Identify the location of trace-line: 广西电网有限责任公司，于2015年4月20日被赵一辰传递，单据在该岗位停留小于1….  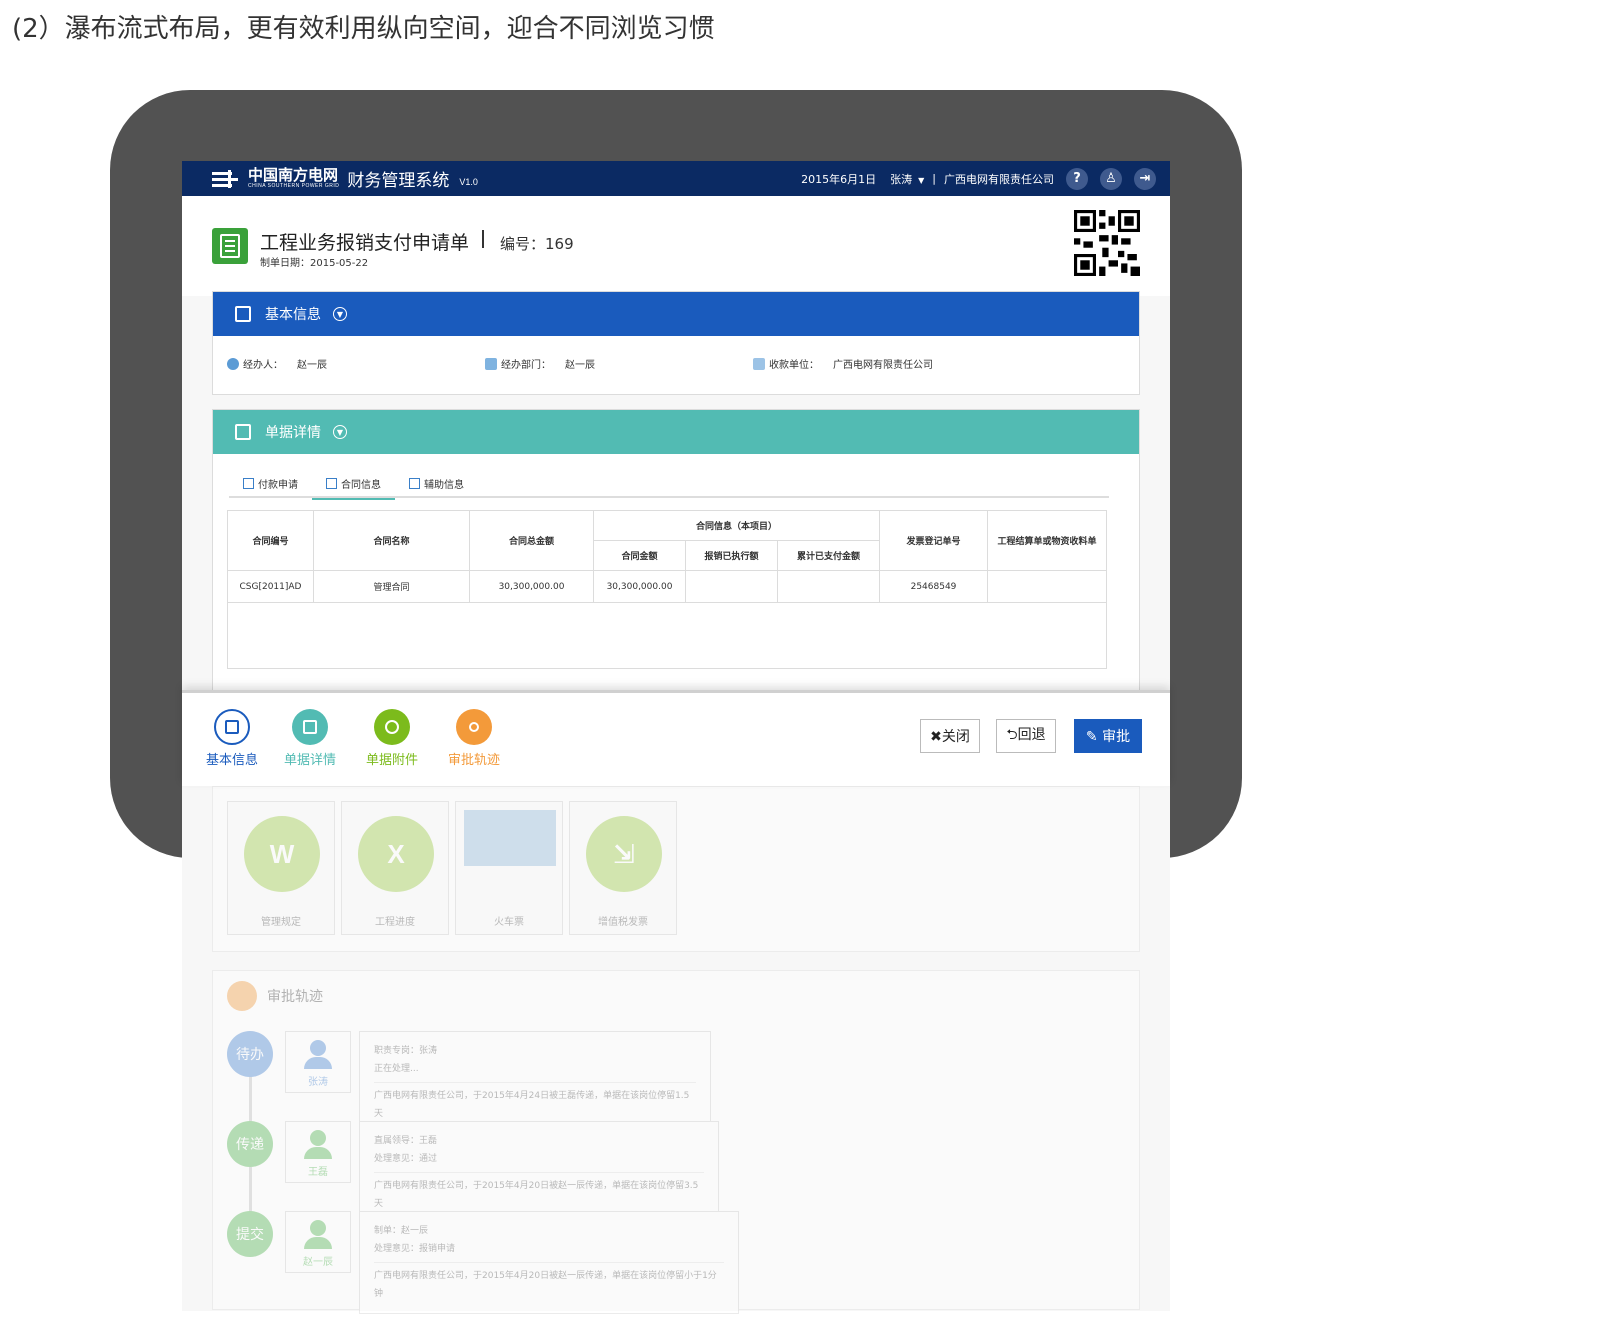
(549, 1282).